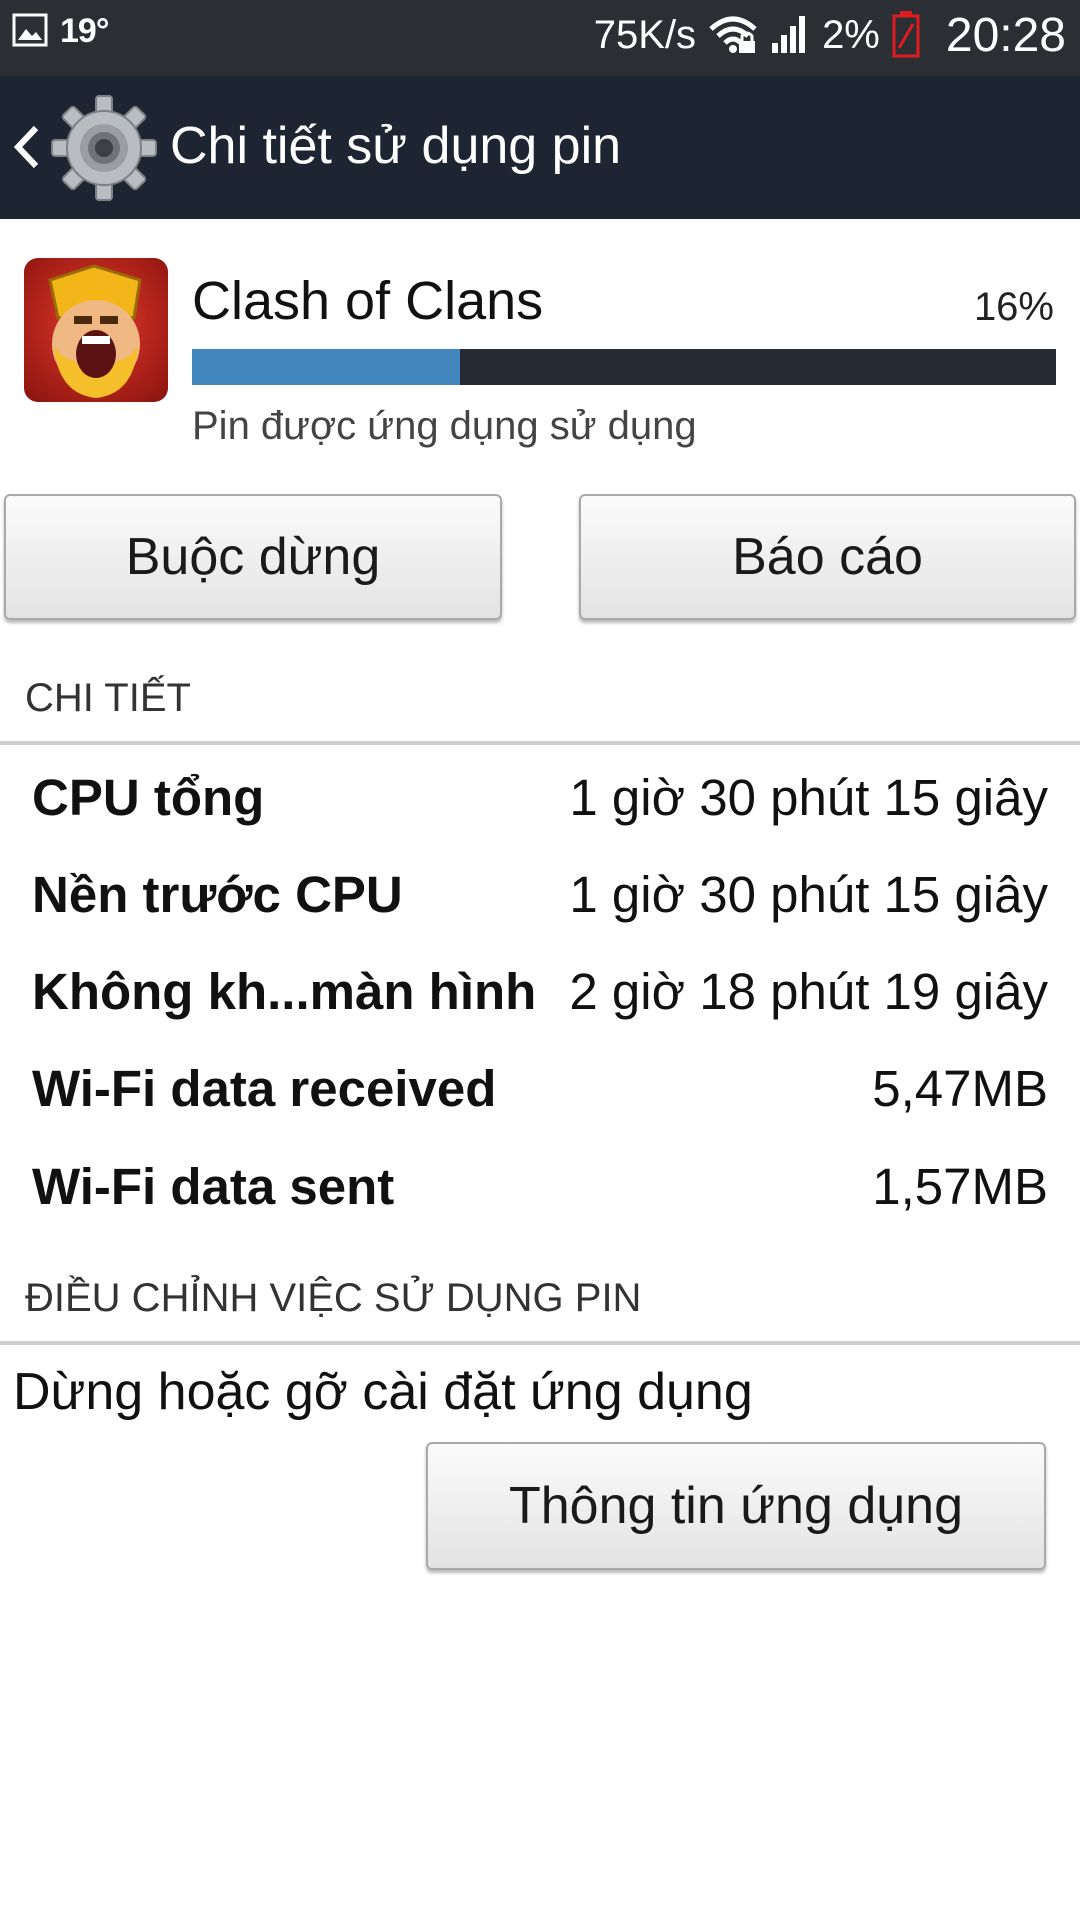 Image resolution: width=1080 pixels, height=1920 pixels. I want to click on details-section-header: CHI TIẾT, so click(108, 698).